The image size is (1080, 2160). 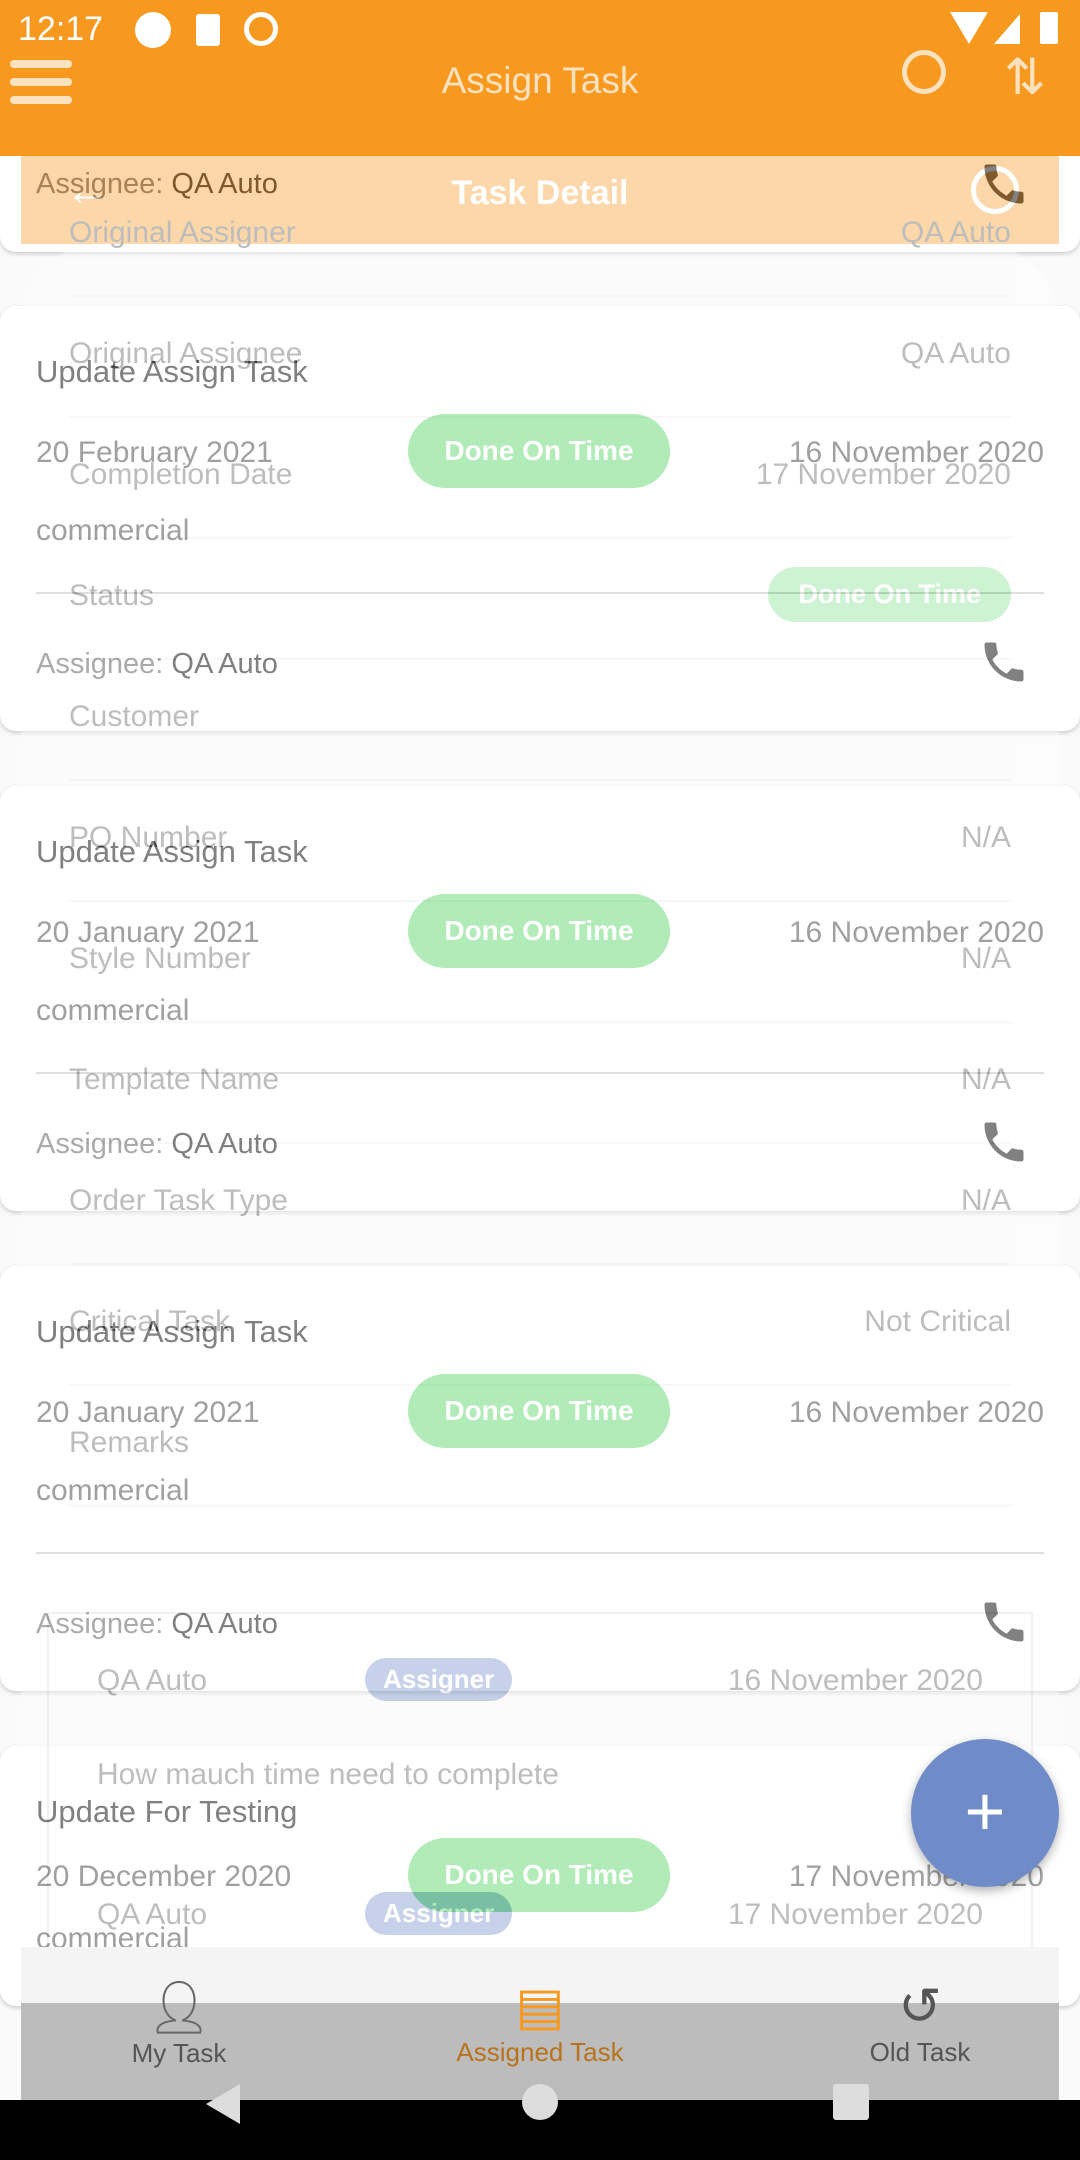 I want to click on sd-card-icon, so click(x=208, y=30).